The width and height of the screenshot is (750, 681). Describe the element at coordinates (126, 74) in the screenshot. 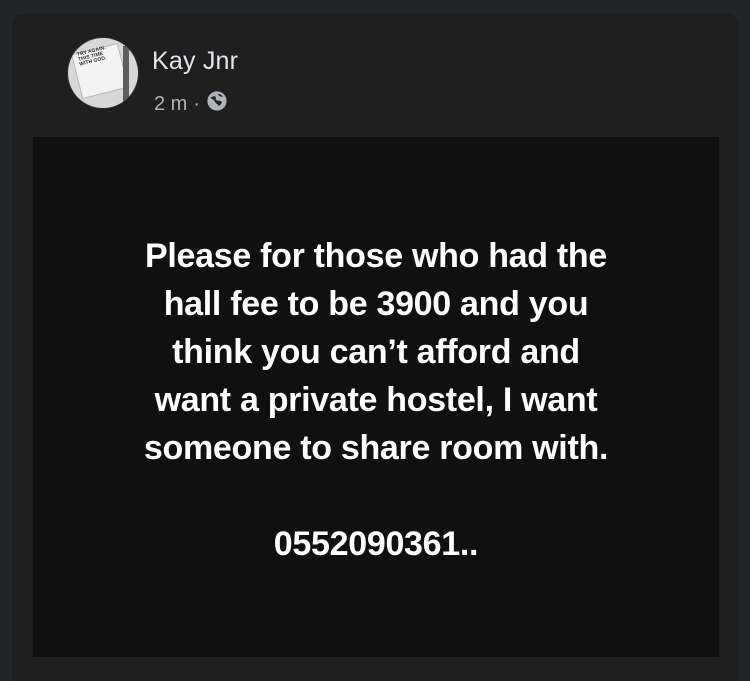

I see `avatar-pole-image` at that location.